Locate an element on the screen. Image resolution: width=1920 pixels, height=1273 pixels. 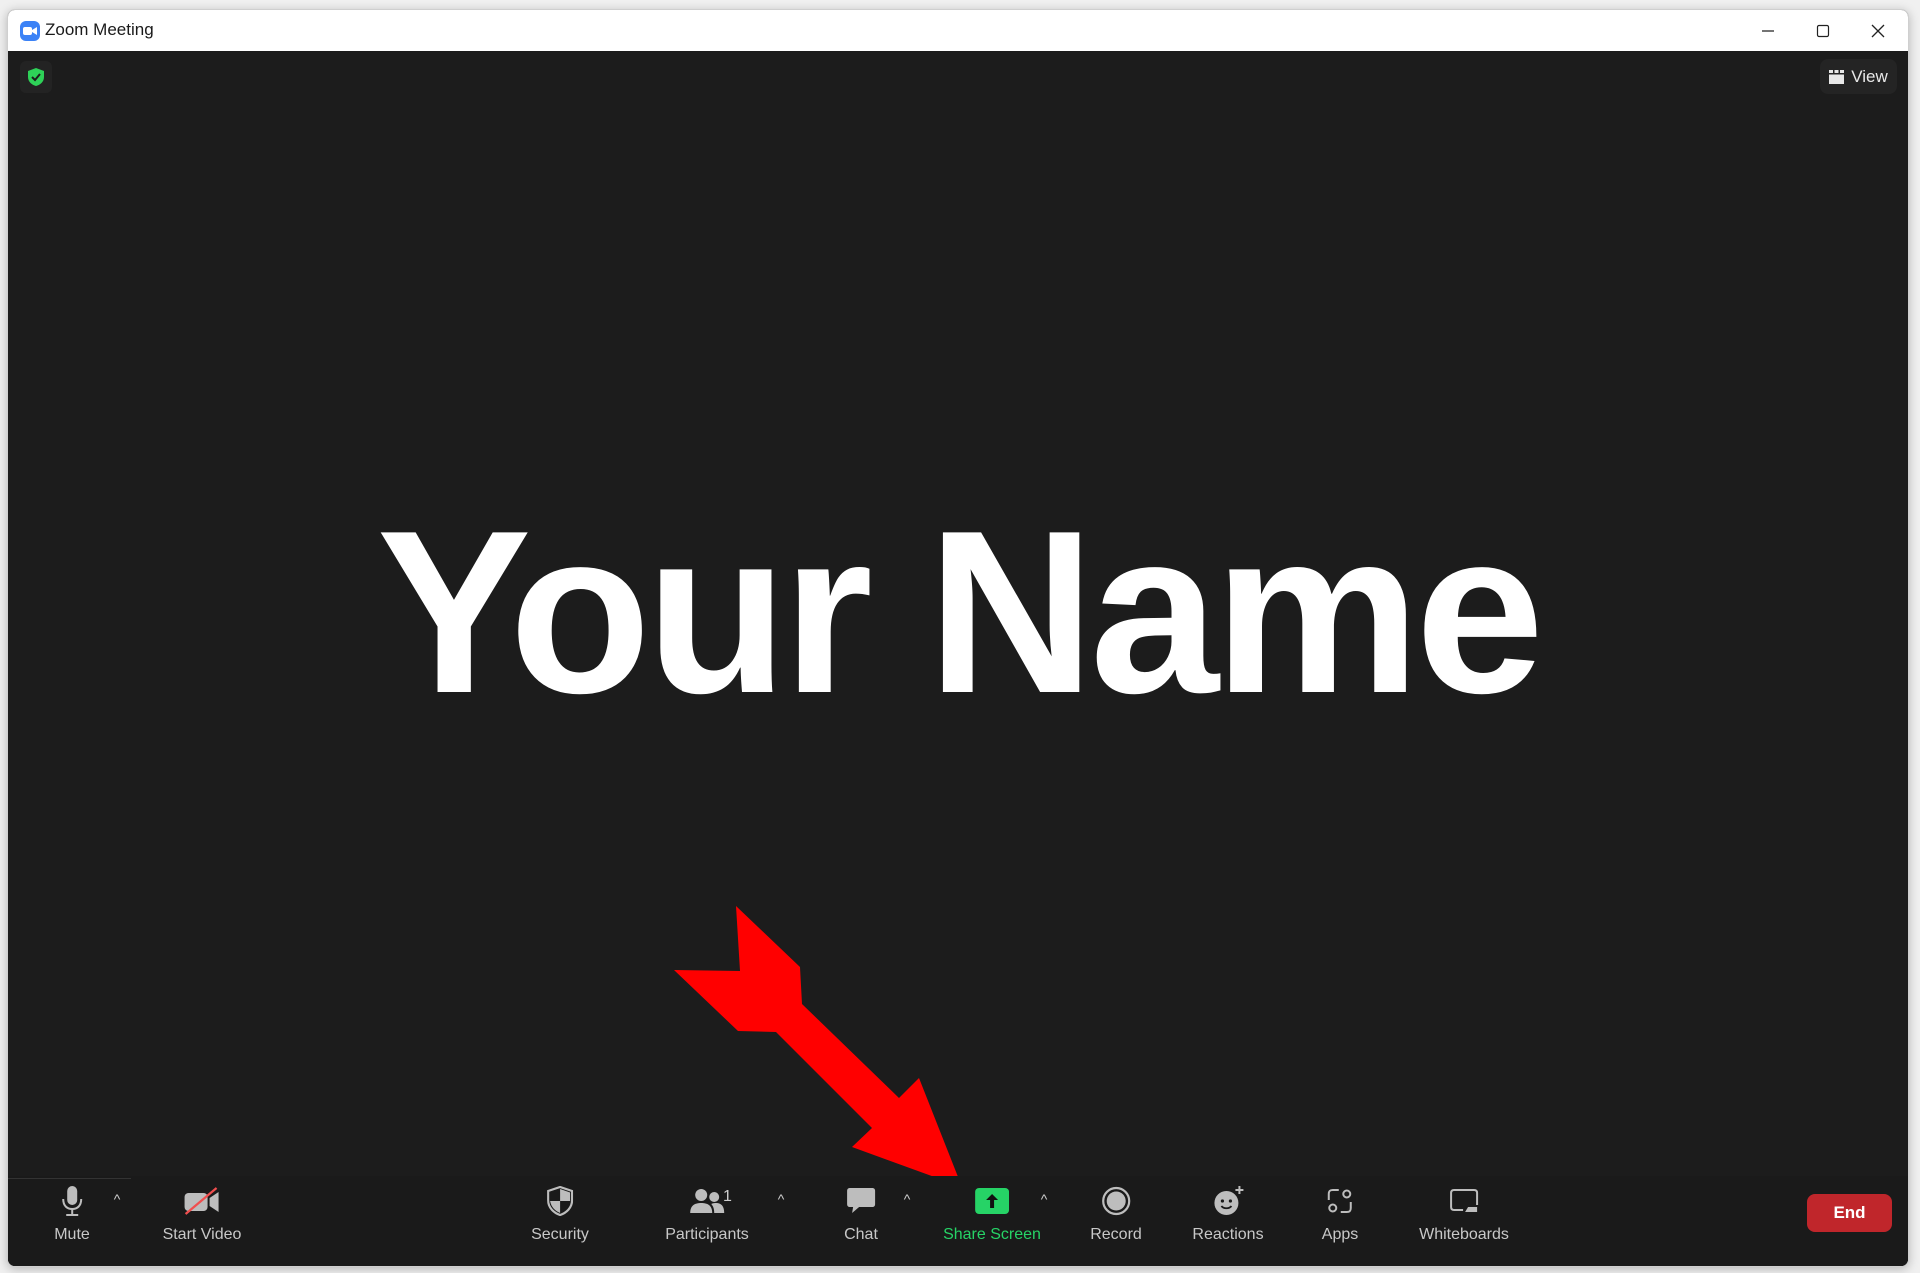
record-label: Record is located at coordinates (1116, 1234).